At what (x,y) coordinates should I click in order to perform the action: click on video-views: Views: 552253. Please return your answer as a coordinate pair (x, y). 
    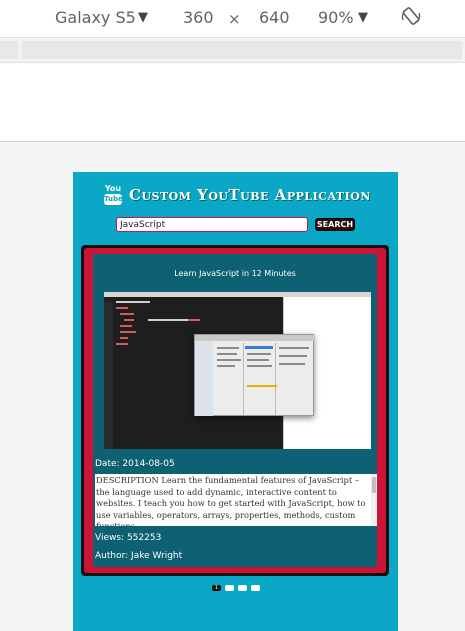
    Looking at the image, I should click on (128, 538).